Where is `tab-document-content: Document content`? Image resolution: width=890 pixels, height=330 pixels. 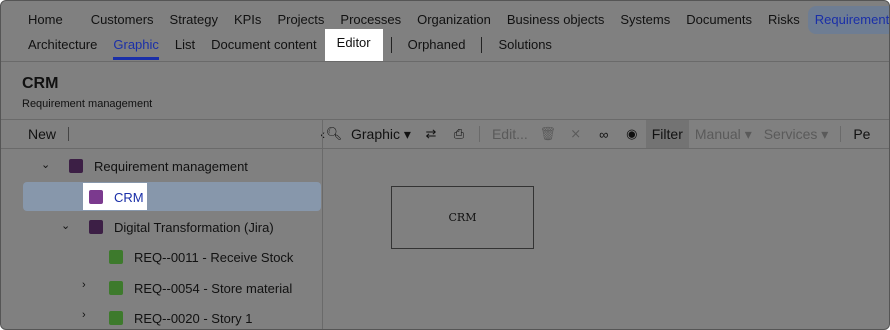
tab-document-content: Document content is located at coordinates (264, 45).